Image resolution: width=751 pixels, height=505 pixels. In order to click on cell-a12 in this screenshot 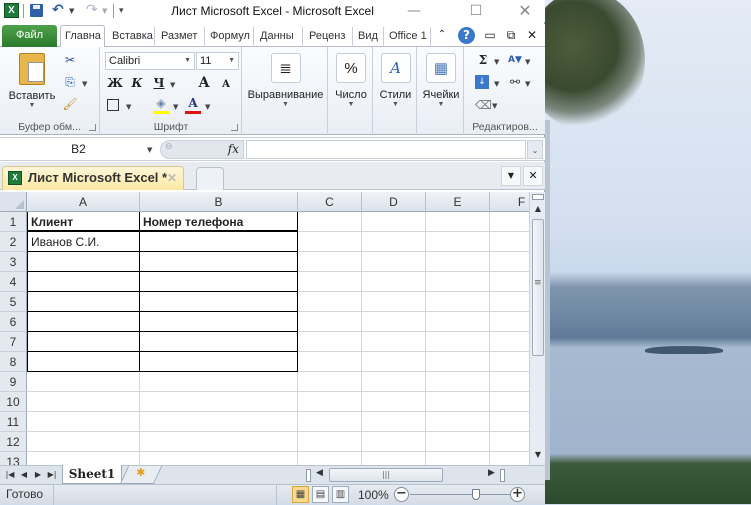, I will do `click(83, 442)`.